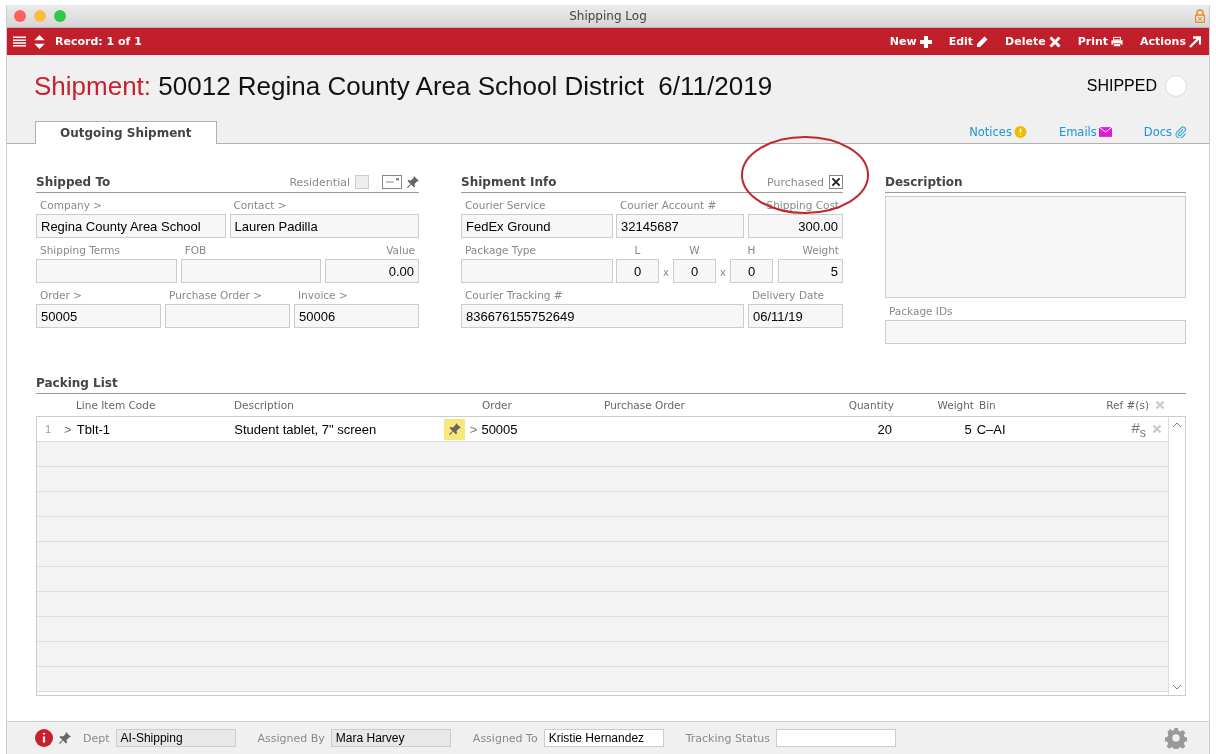 This screenshot has height=754, width=1216. I want to click on field-label: Value, so click(400, 250).